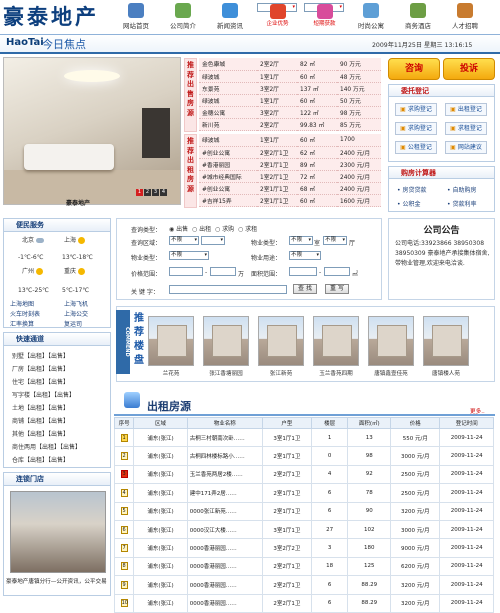 Image resolution: width=500 pixels, height=613 pixels. Describe the element at coordinates (247, 229) in the screenshot. I see `radio-seek: ○ 求租` at that location.